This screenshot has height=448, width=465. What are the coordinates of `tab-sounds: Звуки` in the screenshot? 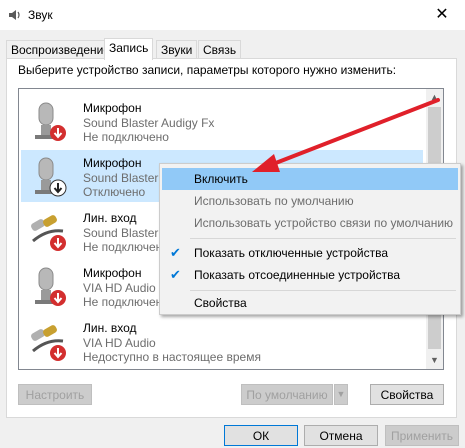 It's located at (177, 49).